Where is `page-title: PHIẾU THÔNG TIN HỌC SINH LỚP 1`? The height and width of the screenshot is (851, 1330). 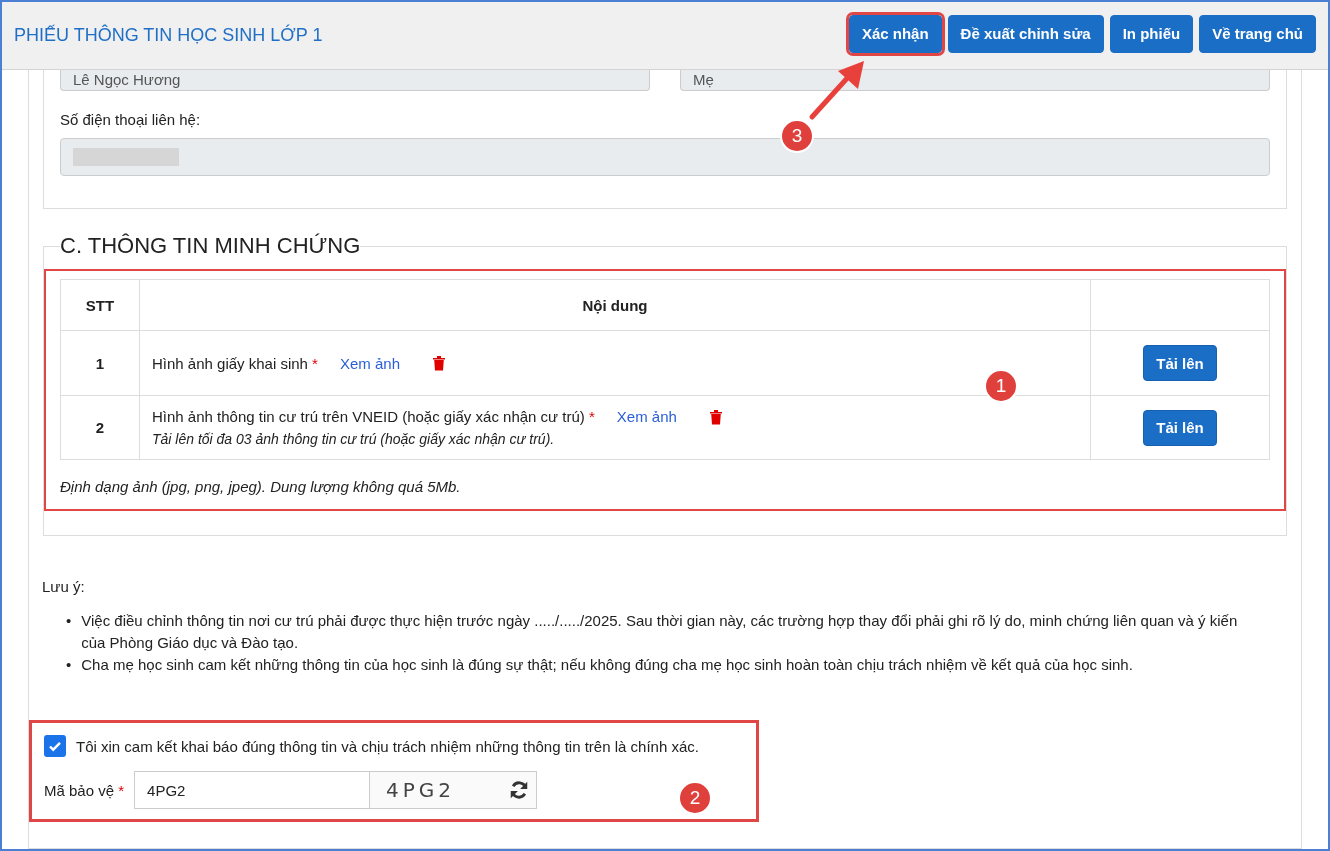 page-title: PHIẾU THÔNG TIN HỌC SINH LỚP 1 is located at coordinates (168, 35).